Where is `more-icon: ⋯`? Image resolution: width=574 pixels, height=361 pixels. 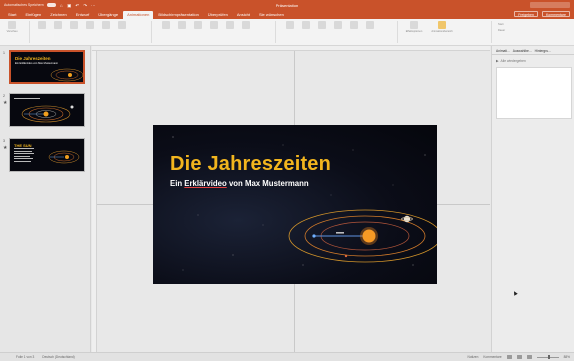 more-icon: ⋯ is located at coordinates (93, 5).